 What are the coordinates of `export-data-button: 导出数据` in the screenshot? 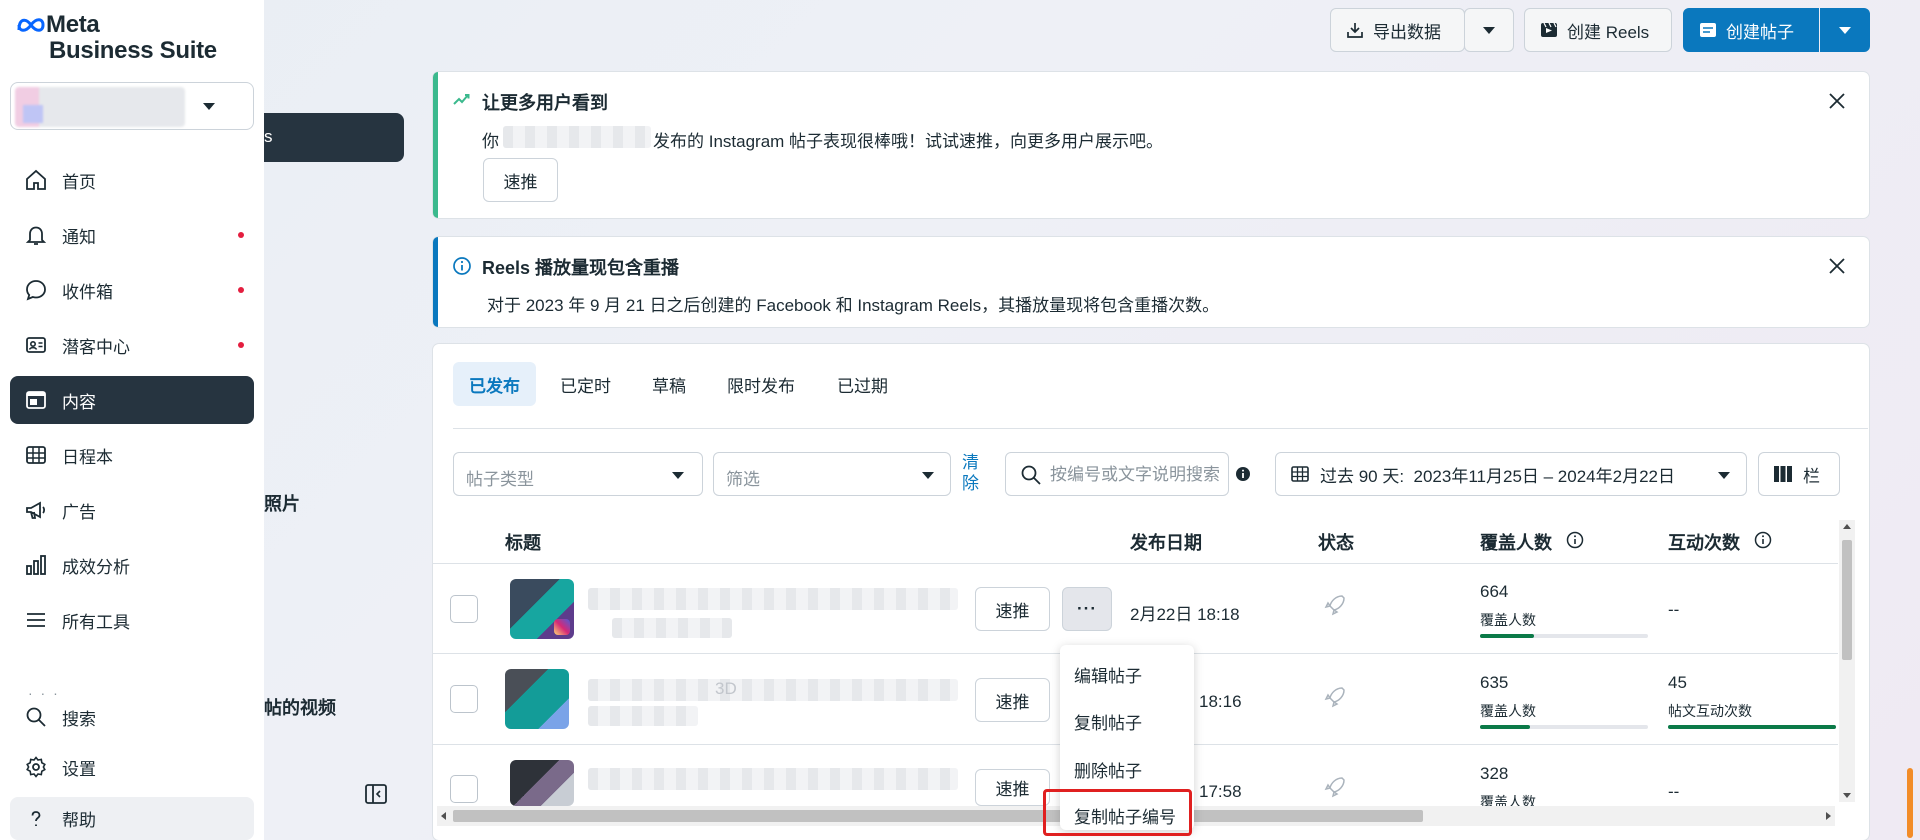 It's located at (1397, 30).